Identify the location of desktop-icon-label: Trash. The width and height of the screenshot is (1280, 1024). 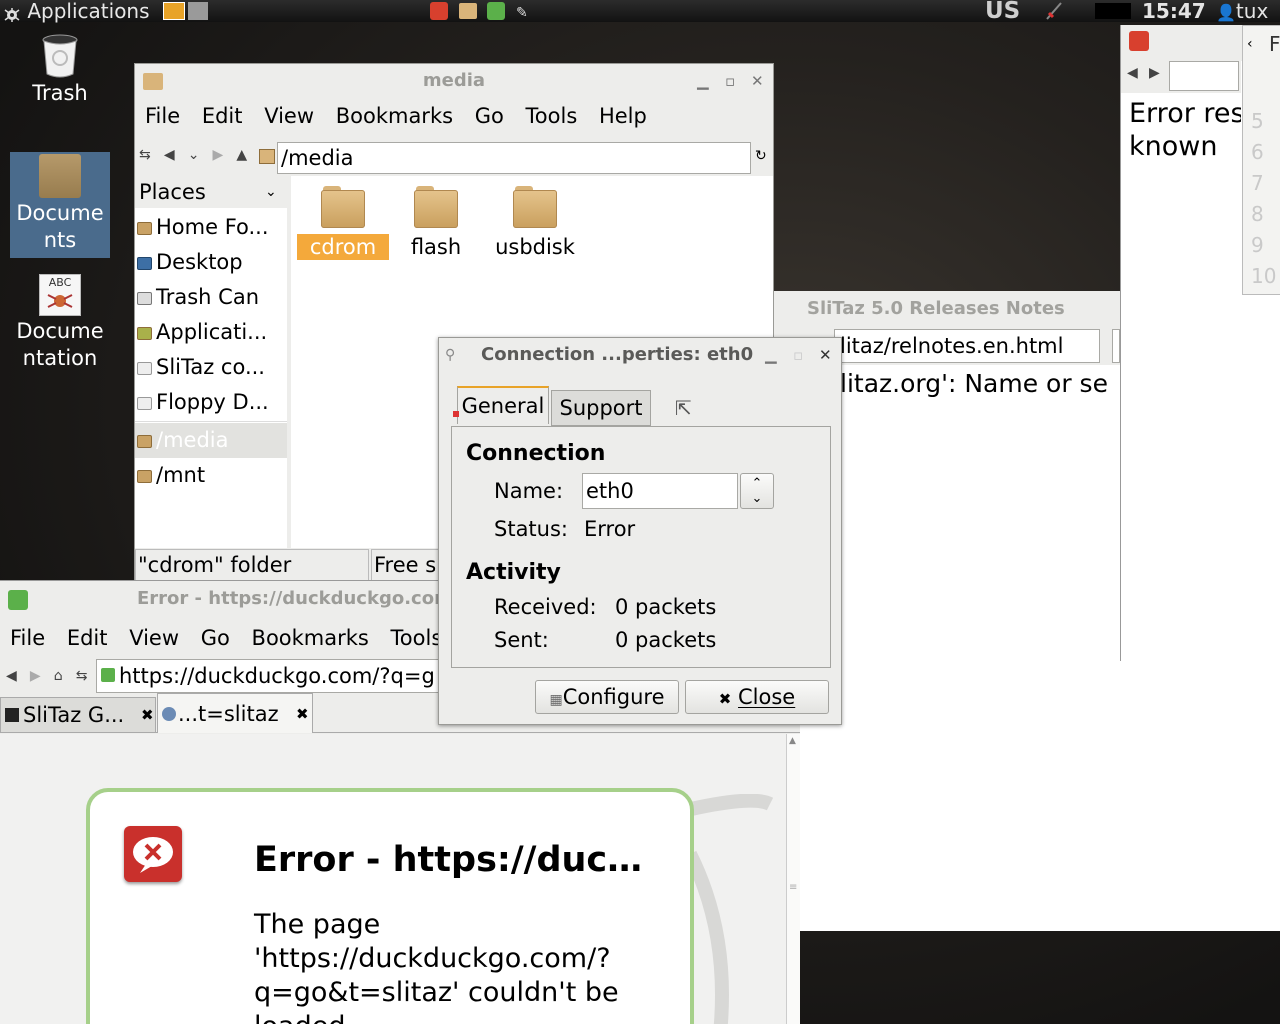
(60, 93).